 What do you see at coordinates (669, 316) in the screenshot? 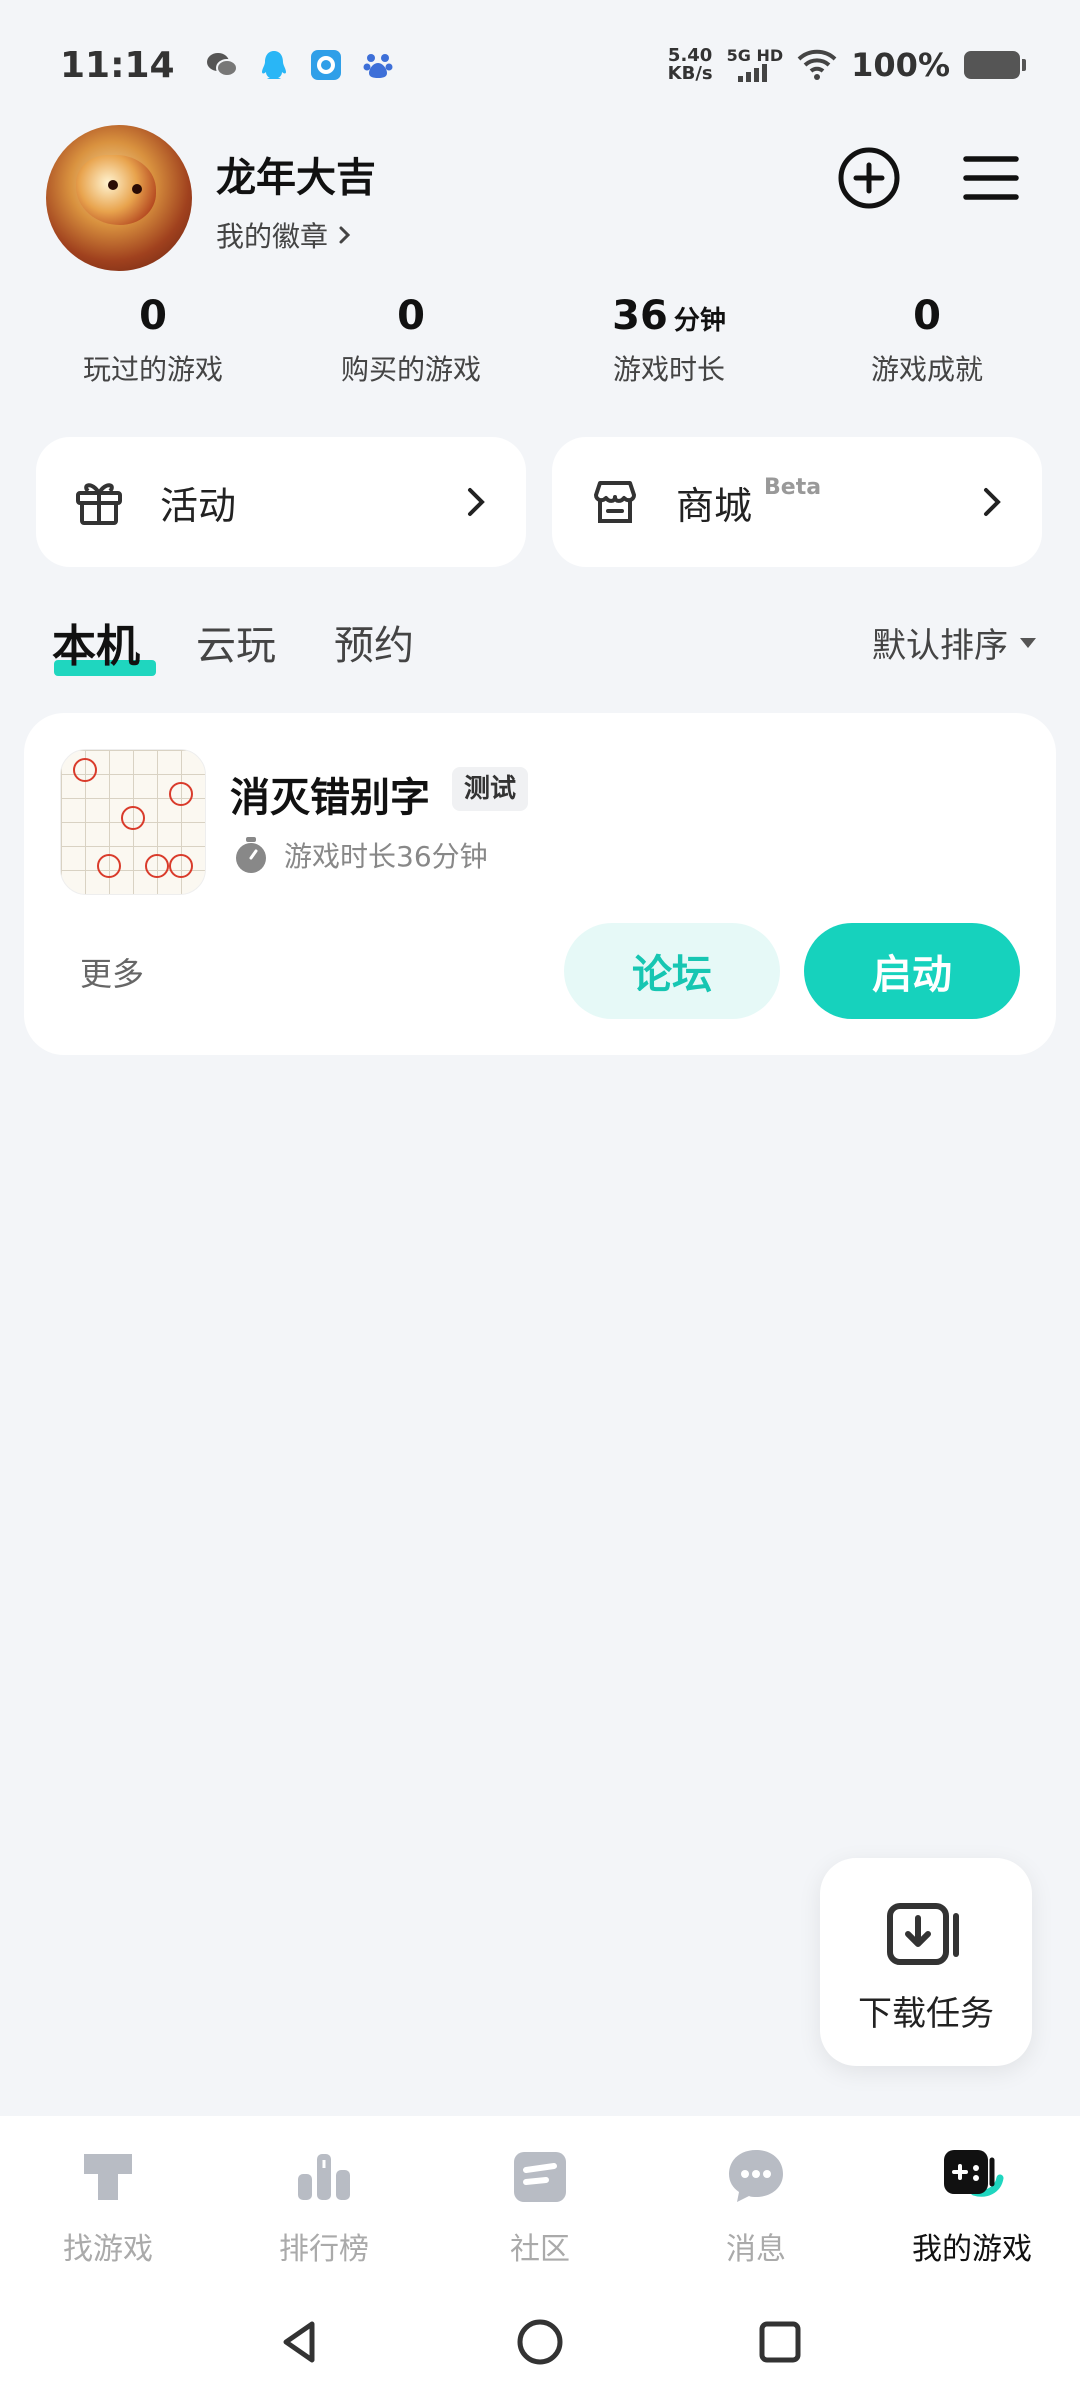
I see `stat-value: 36 分钟` at bounding box center [669, 316].